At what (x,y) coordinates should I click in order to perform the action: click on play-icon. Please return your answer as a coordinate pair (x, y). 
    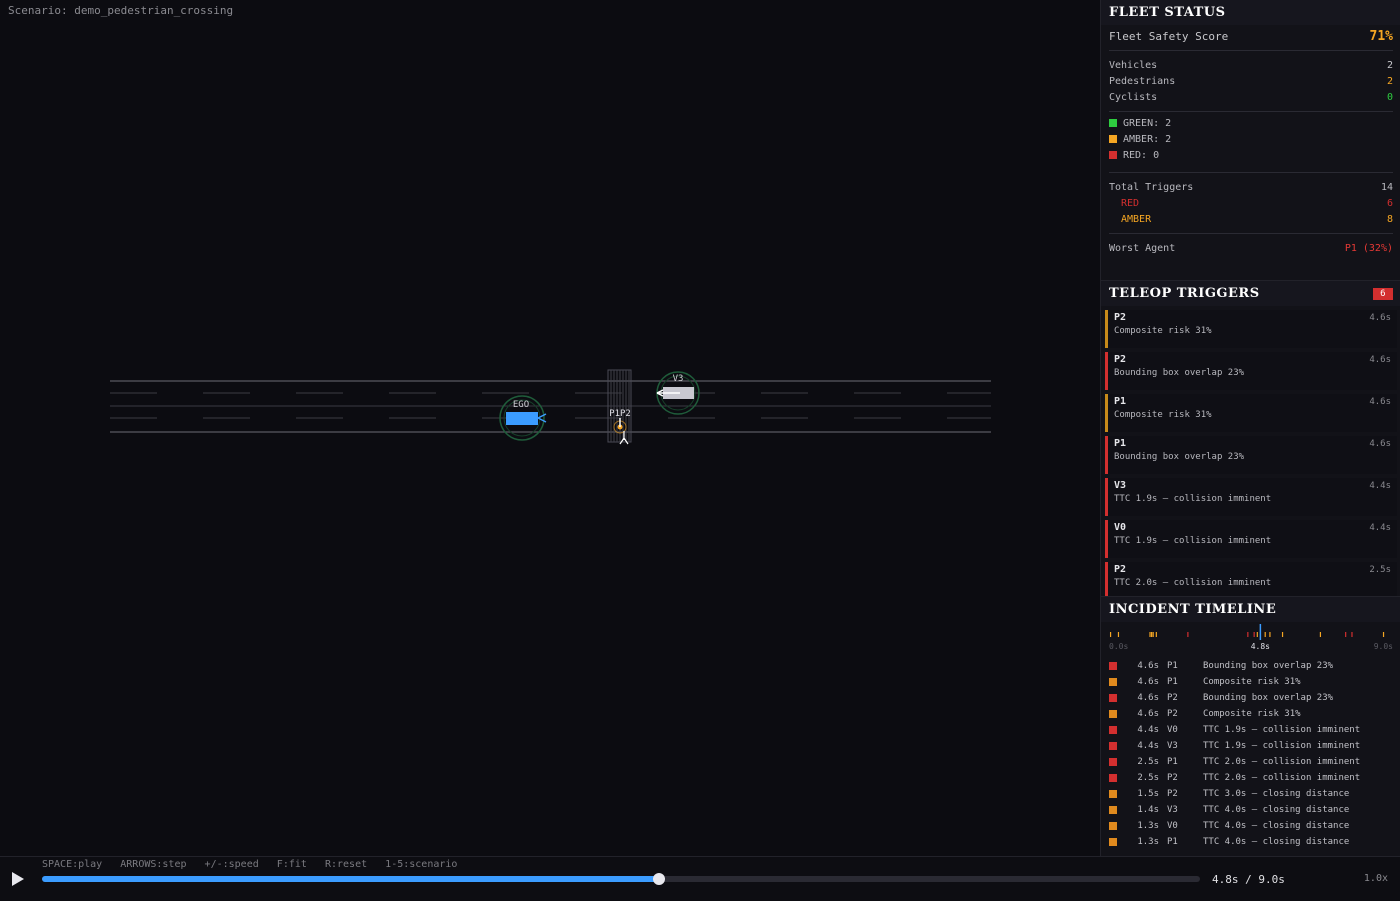
    Looking at the image, I should click on (18, 879).